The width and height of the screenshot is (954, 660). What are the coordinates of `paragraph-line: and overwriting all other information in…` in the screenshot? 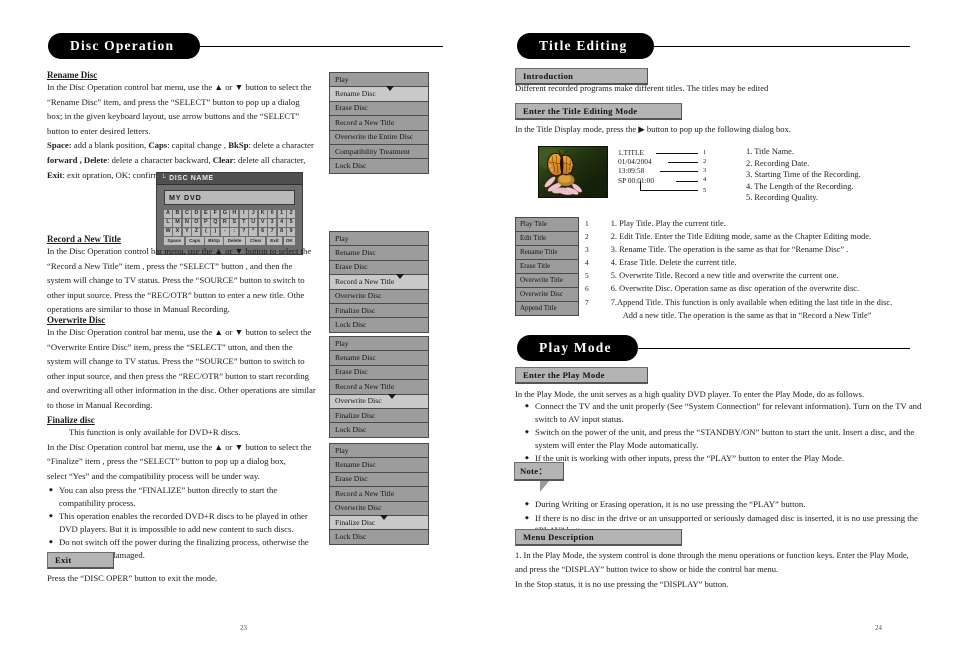 It's located at (181, 390).